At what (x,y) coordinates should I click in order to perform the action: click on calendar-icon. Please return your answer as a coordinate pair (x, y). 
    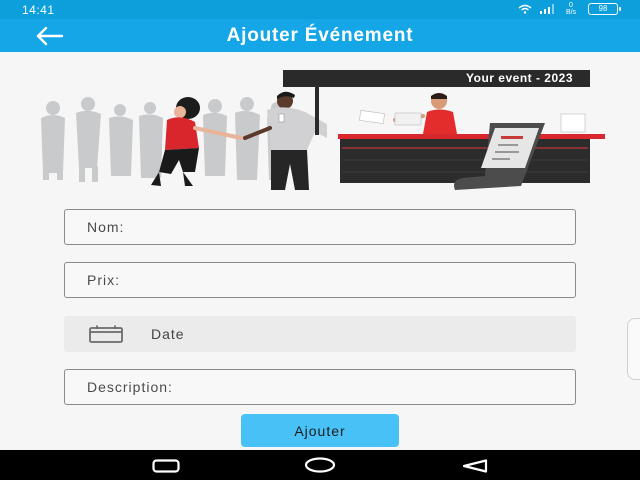
    Looking at the image, I should click on (106, 334).